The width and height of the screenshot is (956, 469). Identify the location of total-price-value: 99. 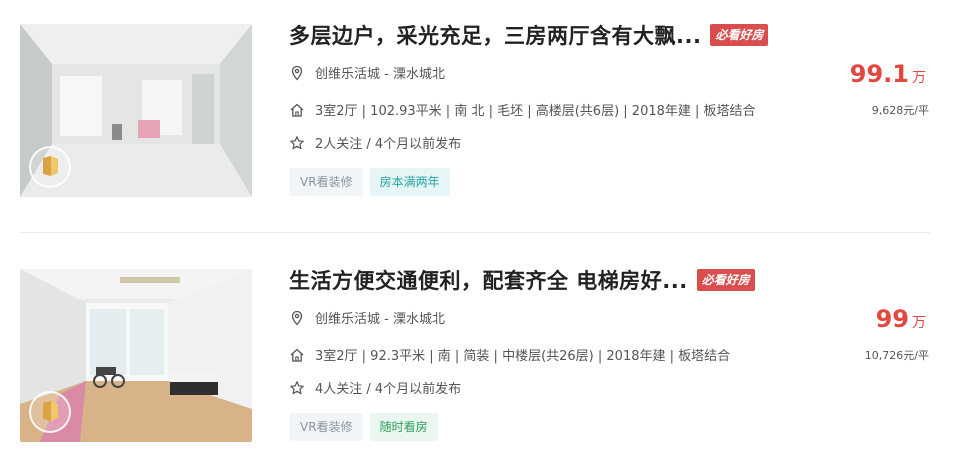
(892, 319).